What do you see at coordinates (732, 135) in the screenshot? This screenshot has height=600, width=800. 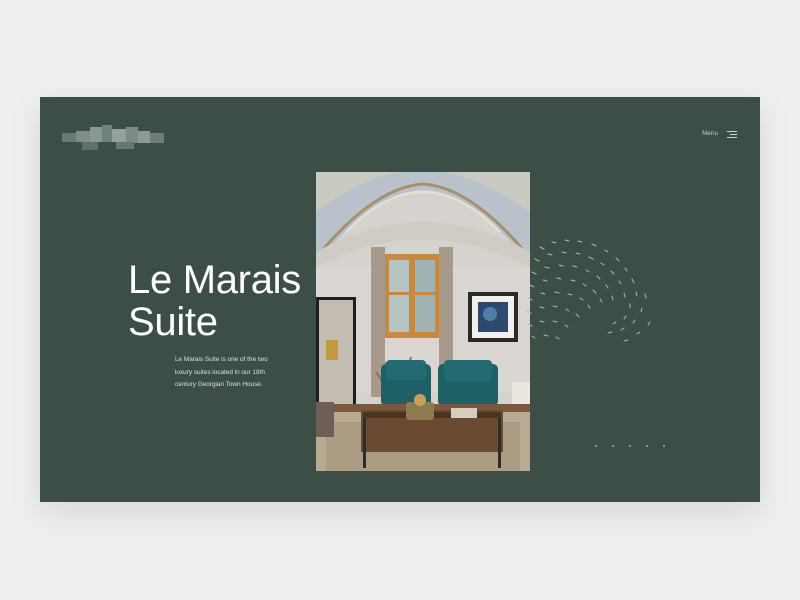 I see `hamburger-icon` at bounding box center [732, 135].